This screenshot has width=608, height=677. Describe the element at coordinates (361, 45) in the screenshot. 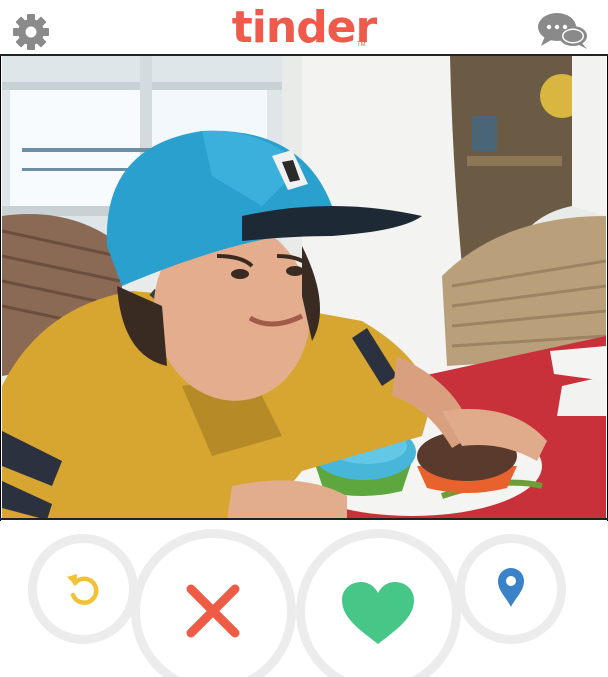

I see `logo-trademark: TM` at that location.